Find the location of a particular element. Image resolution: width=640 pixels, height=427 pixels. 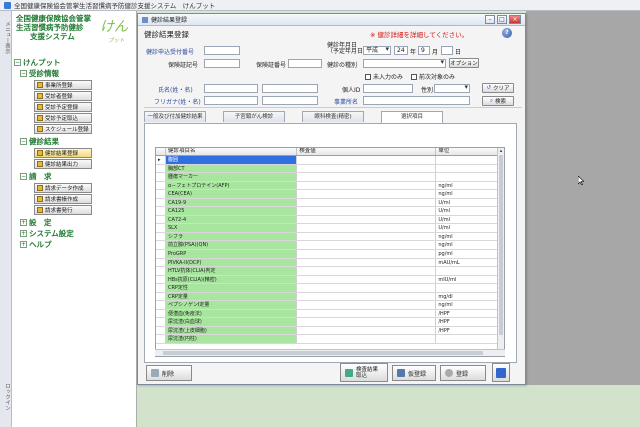

table-row: シフラ ng/ml is located at coordinates (330, 237).